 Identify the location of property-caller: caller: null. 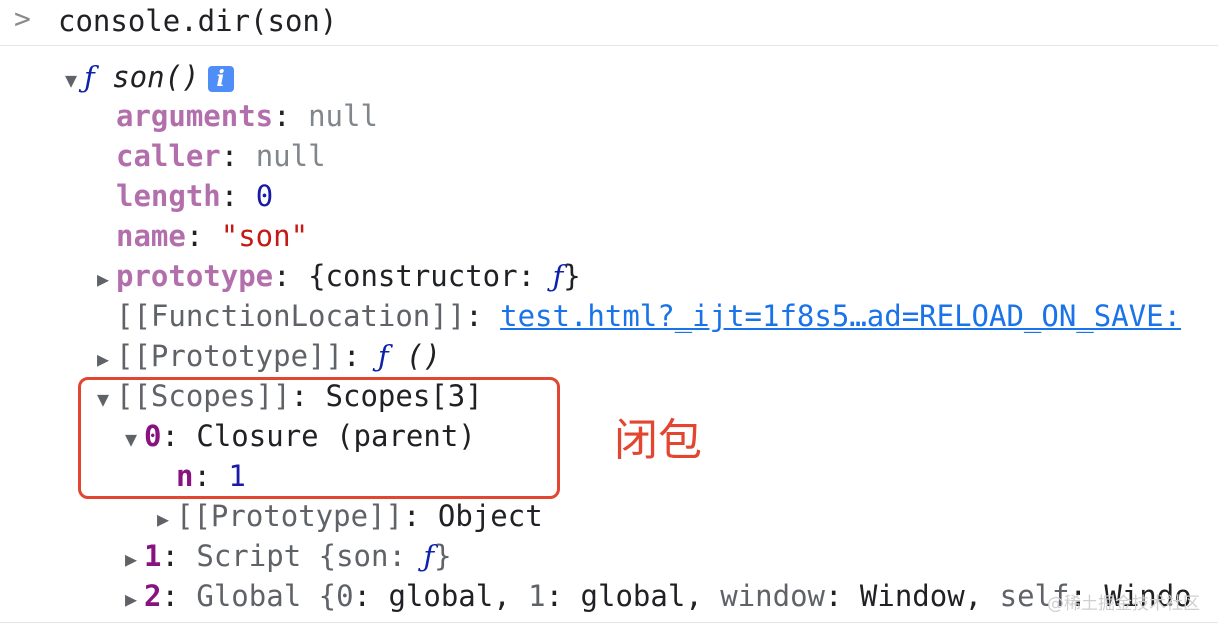
(221, 156).